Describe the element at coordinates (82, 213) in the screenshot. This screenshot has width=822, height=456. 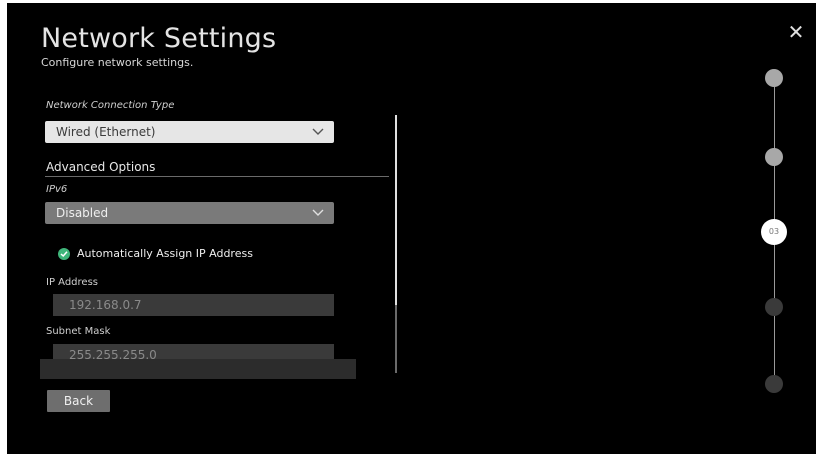
I see `ipv6-value: Disabled` at that location.